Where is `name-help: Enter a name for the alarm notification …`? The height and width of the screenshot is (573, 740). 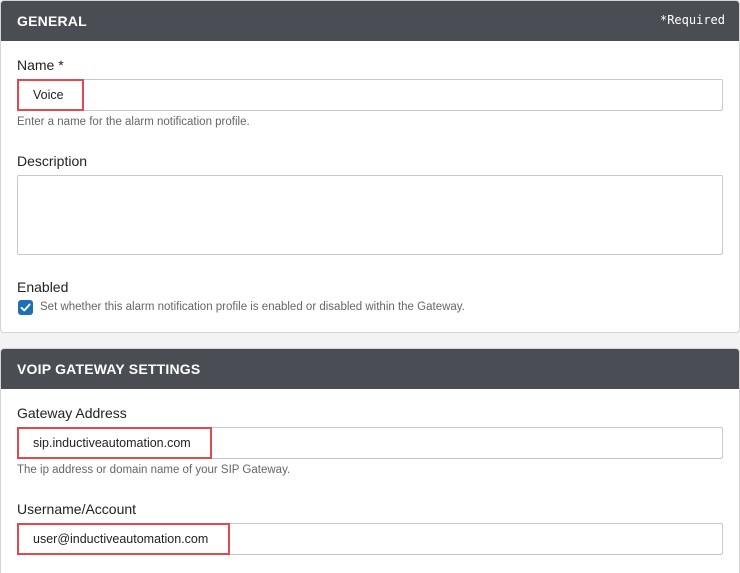
name-help: Enter a name for the alarm notification … is located at coordinates (133, 122).